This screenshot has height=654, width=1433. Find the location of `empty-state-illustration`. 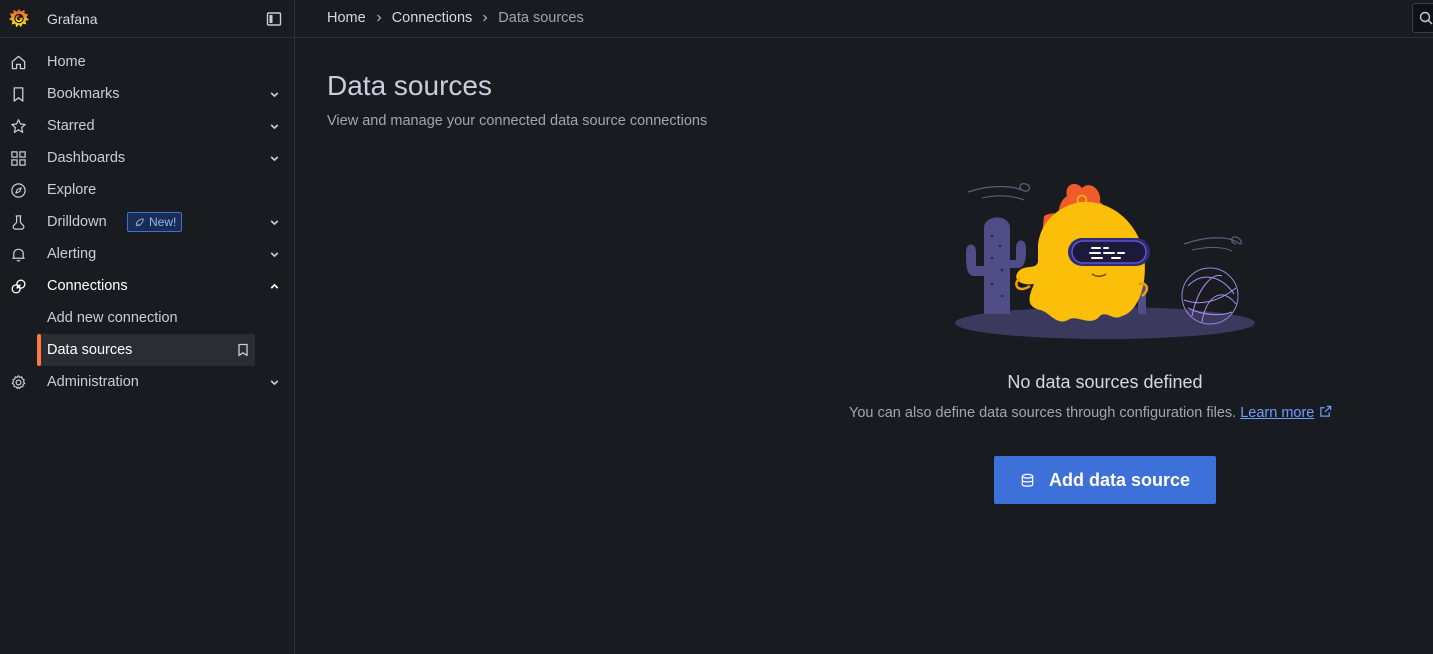

empty-state-illustration is located at coordinates (1105, 260).